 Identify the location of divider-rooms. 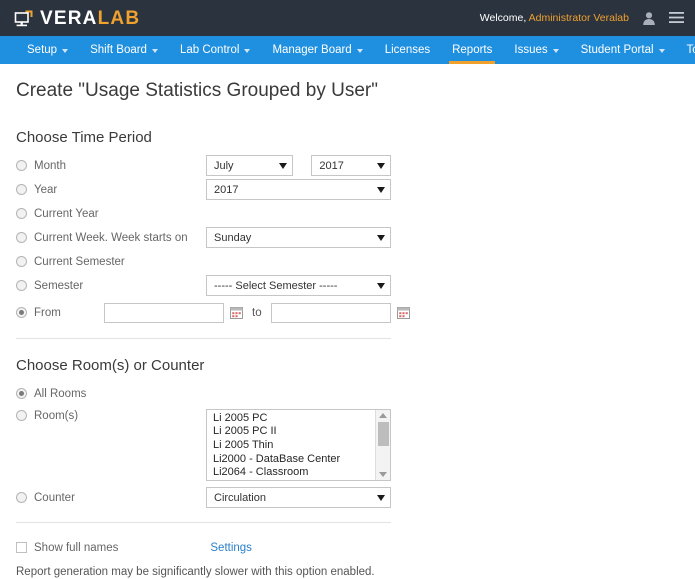
(203, 522).